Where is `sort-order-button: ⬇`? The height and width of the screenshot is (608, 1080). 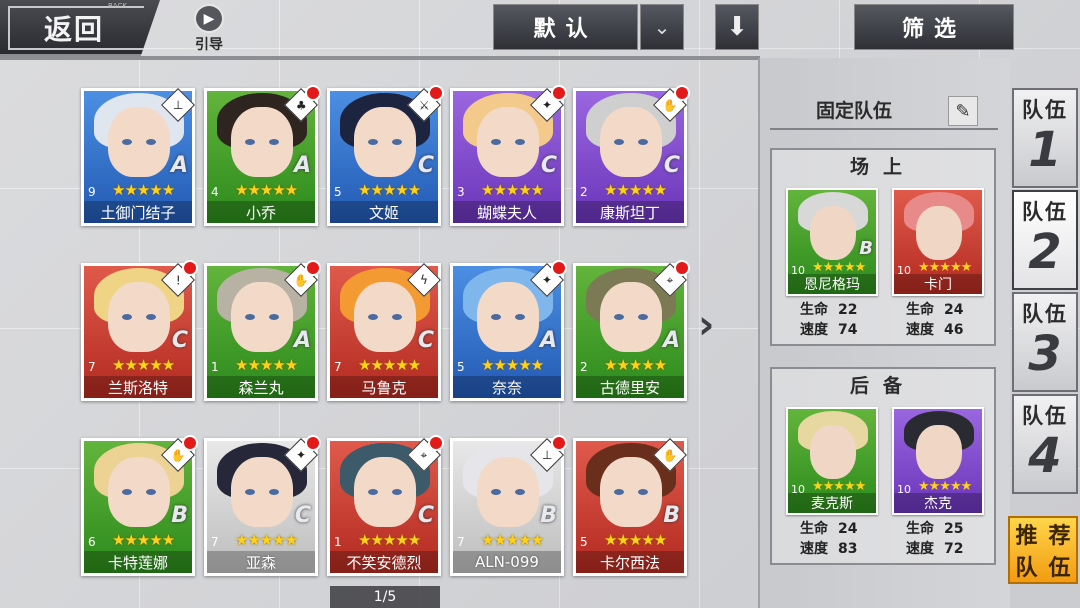 sort-order-button: ⬇ is located at coordinates (737, 27).